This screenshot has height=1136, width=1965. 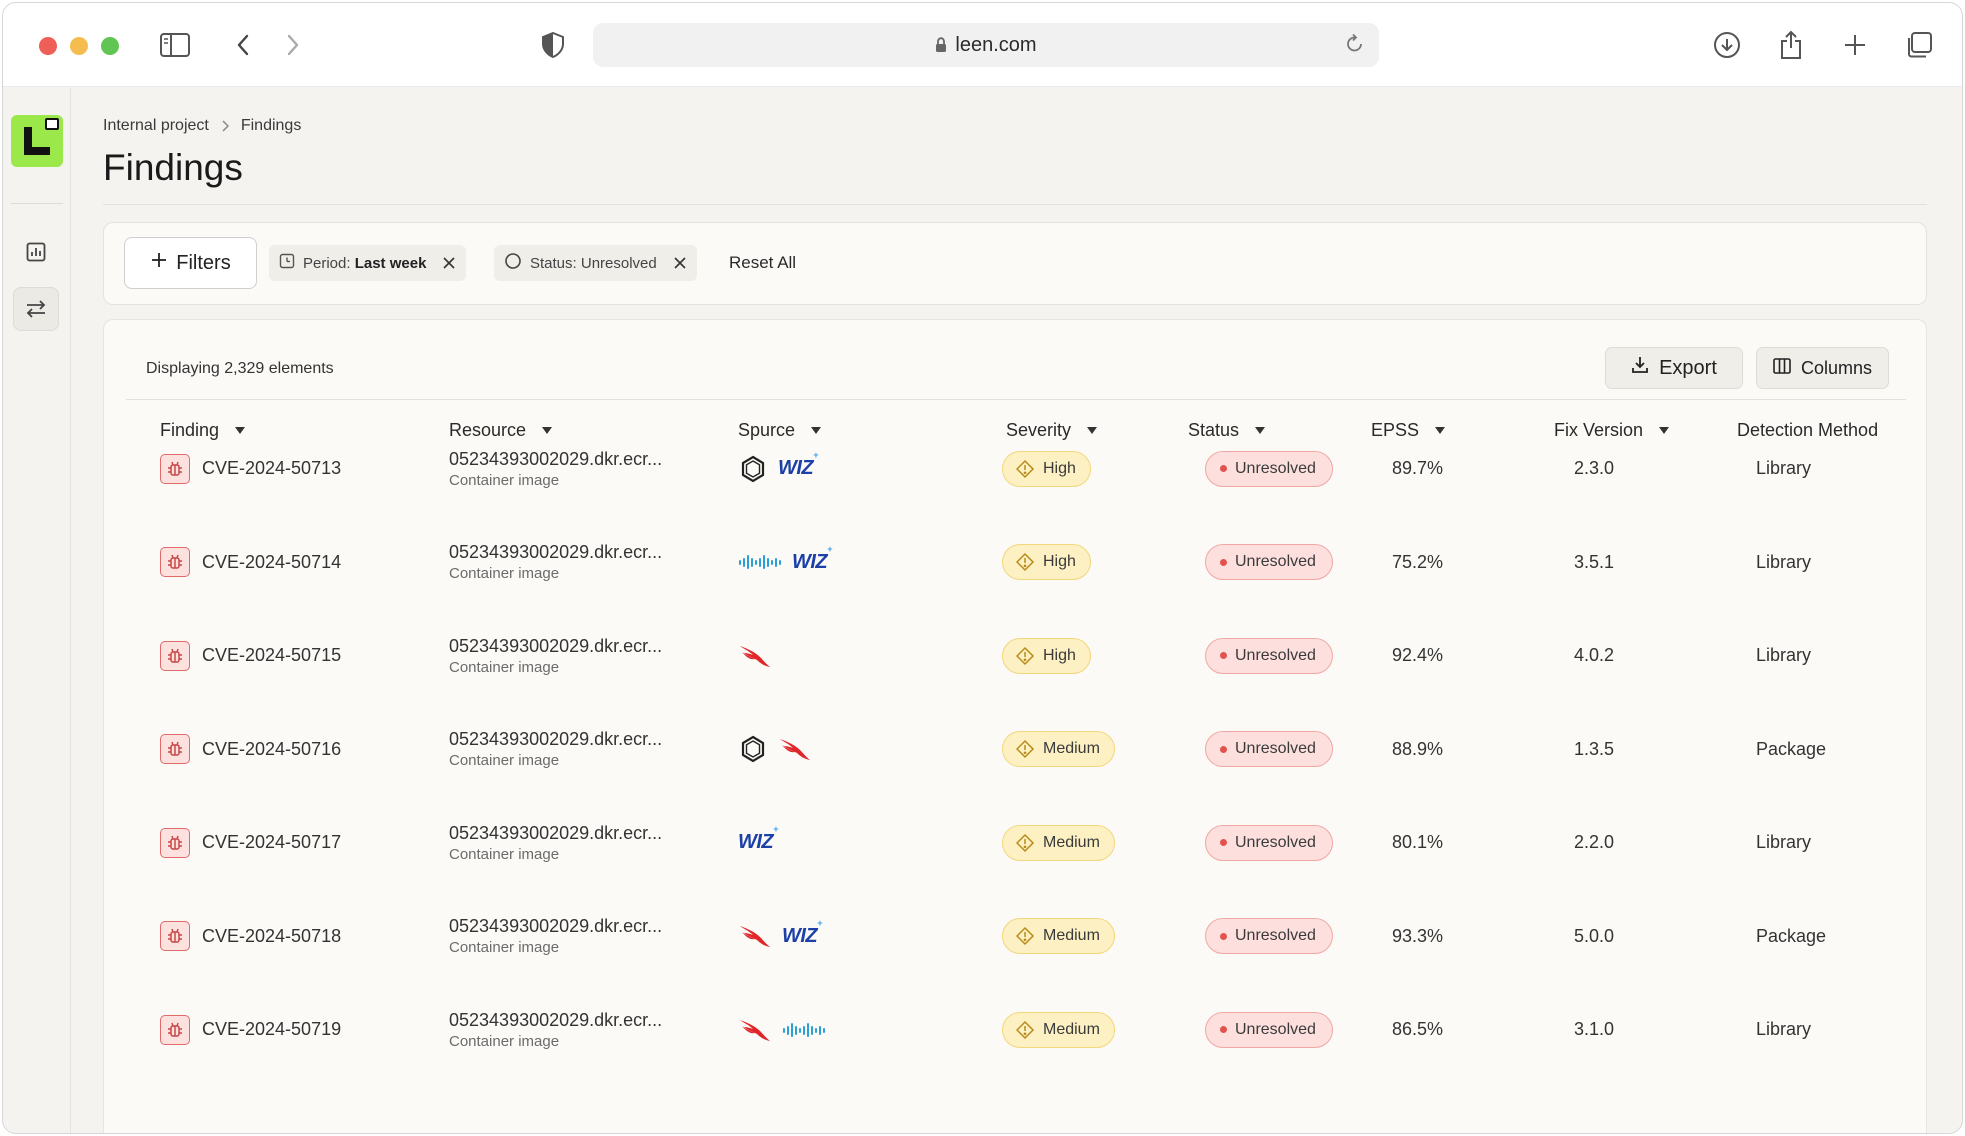 I want to click on privacy-shield-icon, so click(x=553, y=45).